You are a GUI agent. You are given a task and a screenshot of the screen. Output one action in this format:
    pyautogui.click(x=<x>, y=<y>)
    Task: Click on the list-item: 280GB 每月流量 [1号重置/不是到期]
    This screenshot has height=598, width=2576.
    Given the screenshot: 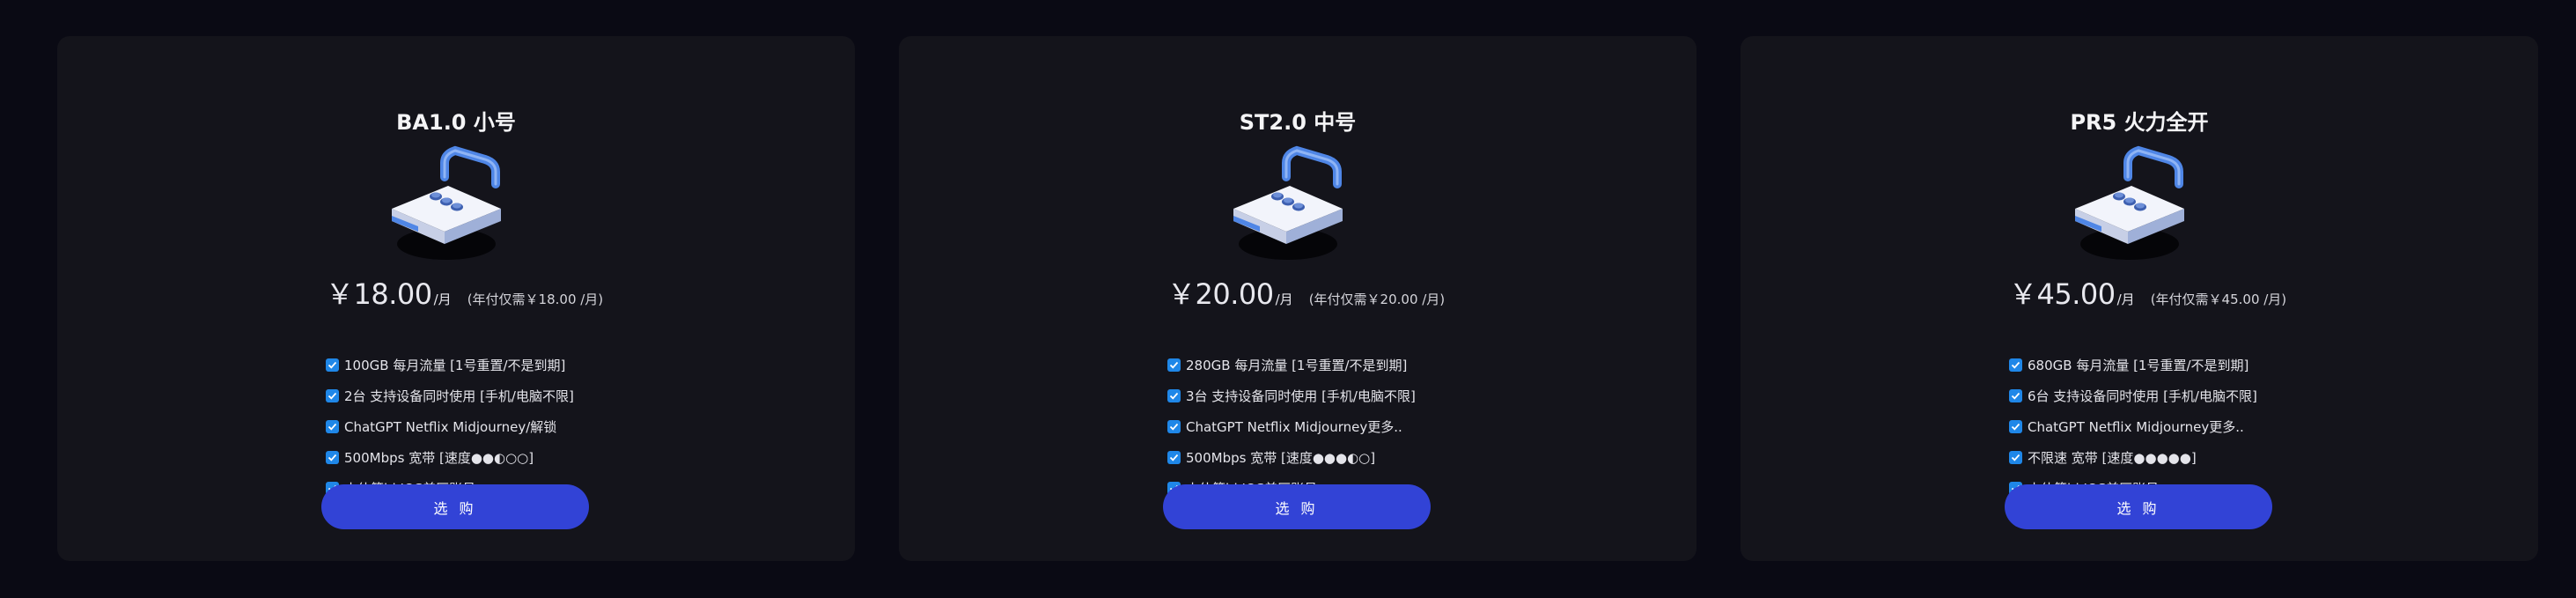 What is the action you would take?
    pyautogui.click(x=1292, y=365)
    